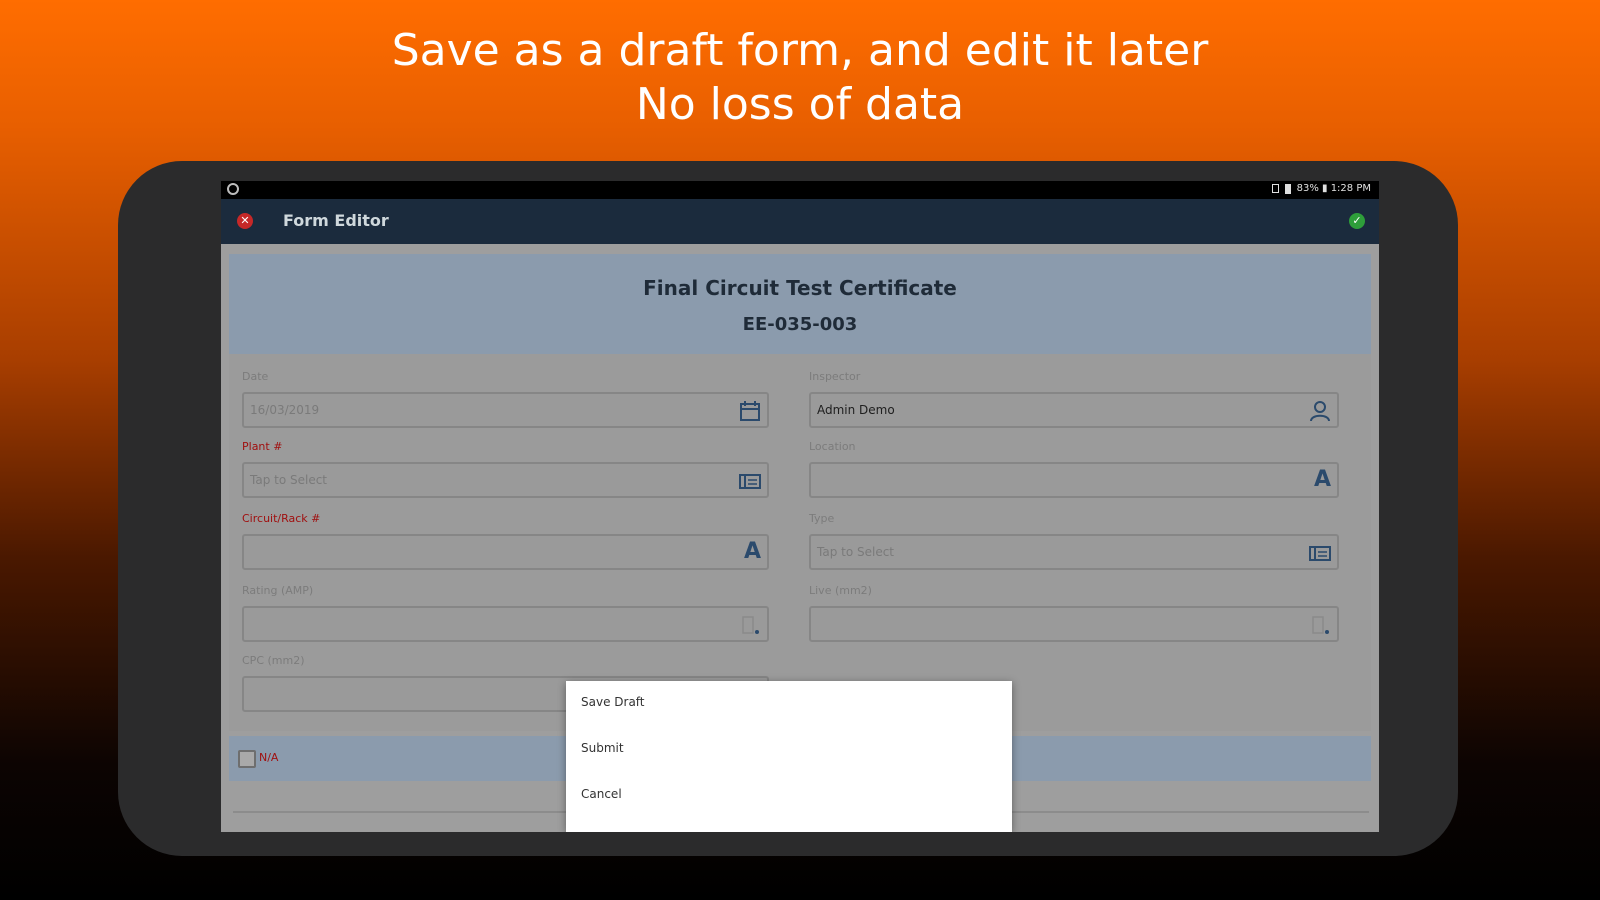 The width and height of the screenshot is (1600, 900). I want to click on inspector-field: Admin Demo, so click(1074, 410).